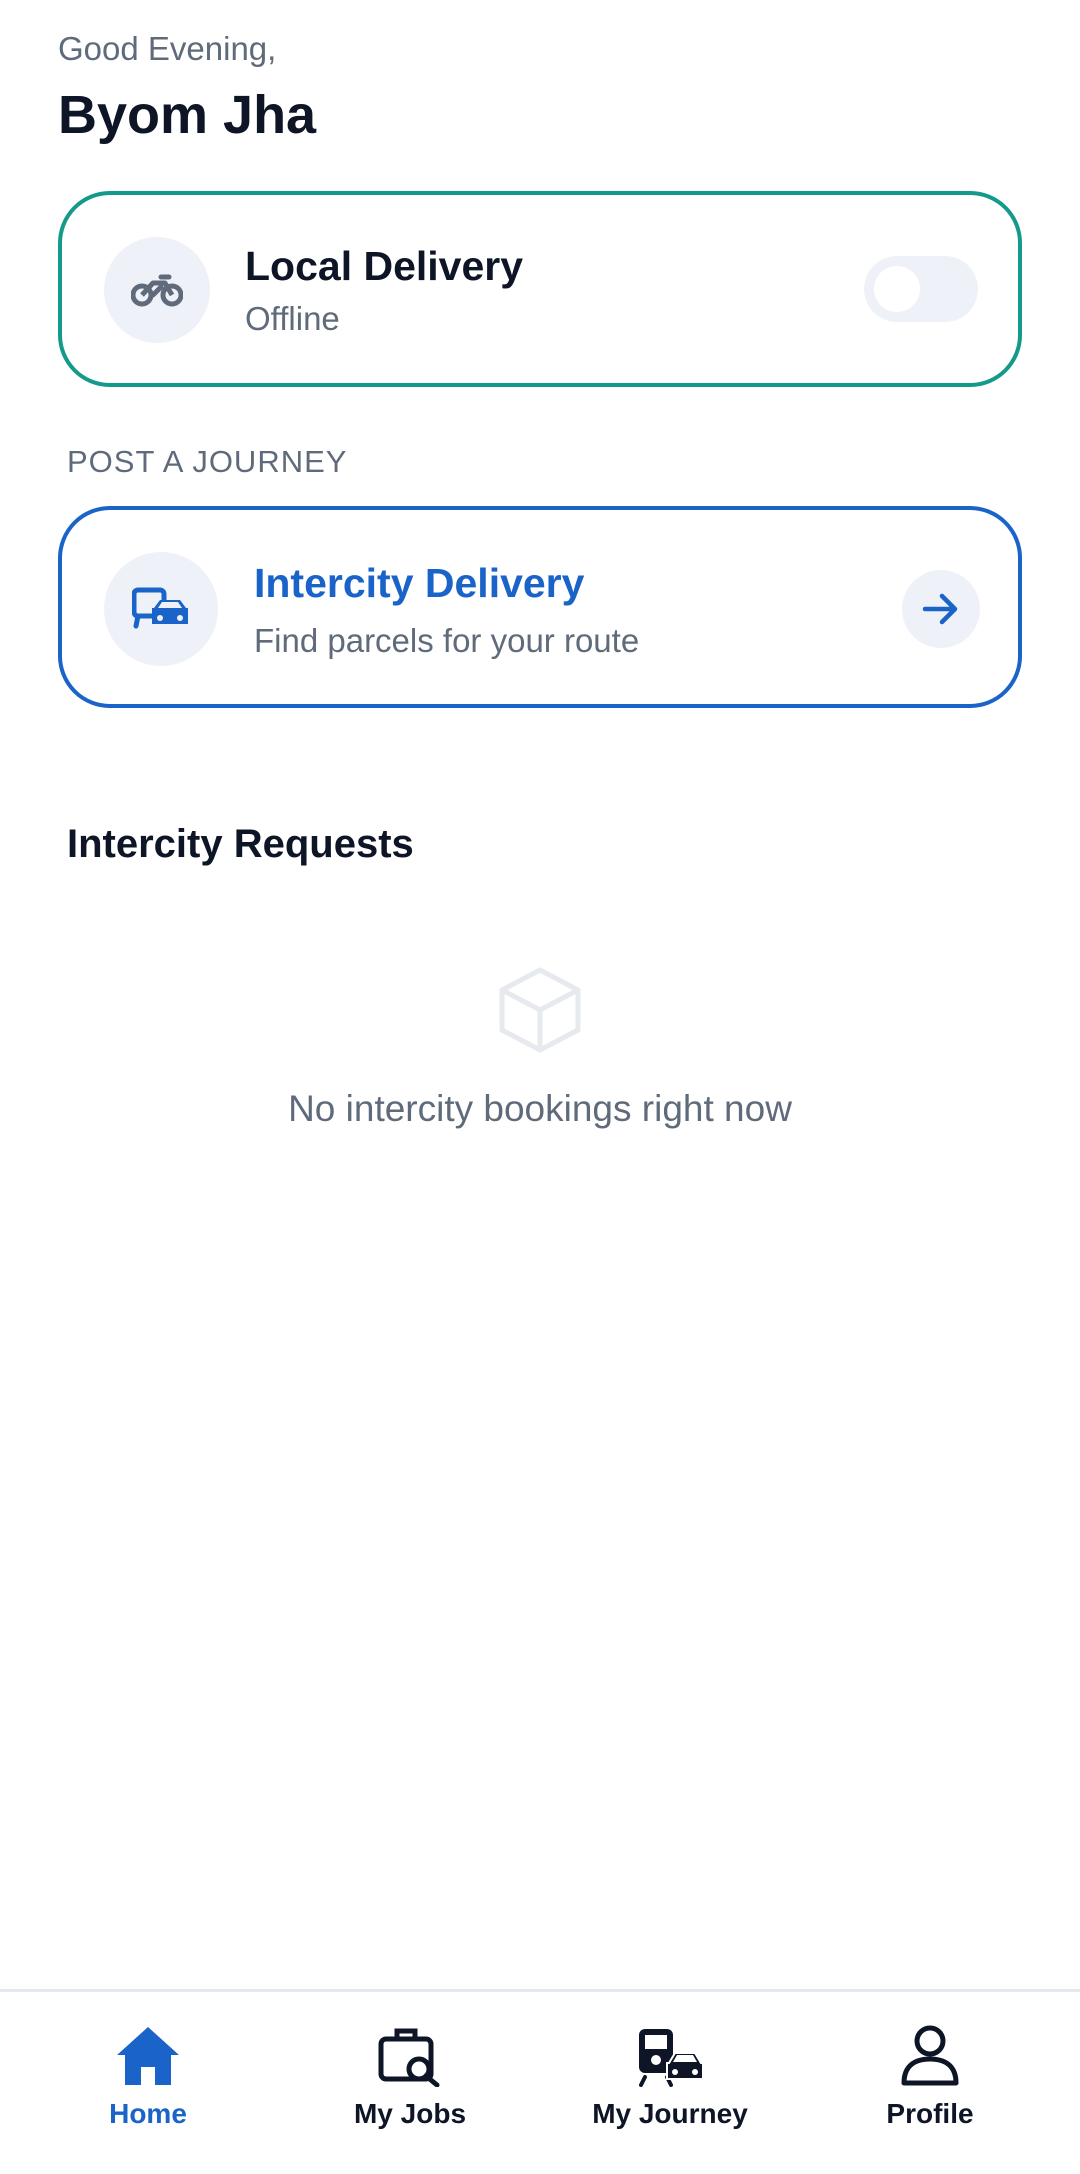  I want to click on nav-profile: Profile, so click(930, 2083).